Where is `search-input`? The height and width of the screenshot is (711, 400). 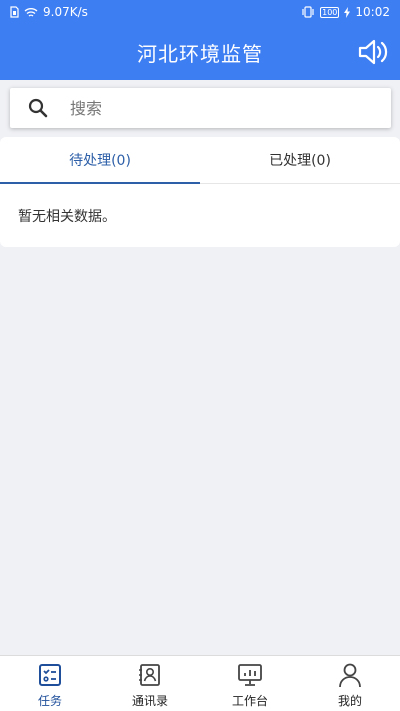
search-input is located at coordinates (210, 108).